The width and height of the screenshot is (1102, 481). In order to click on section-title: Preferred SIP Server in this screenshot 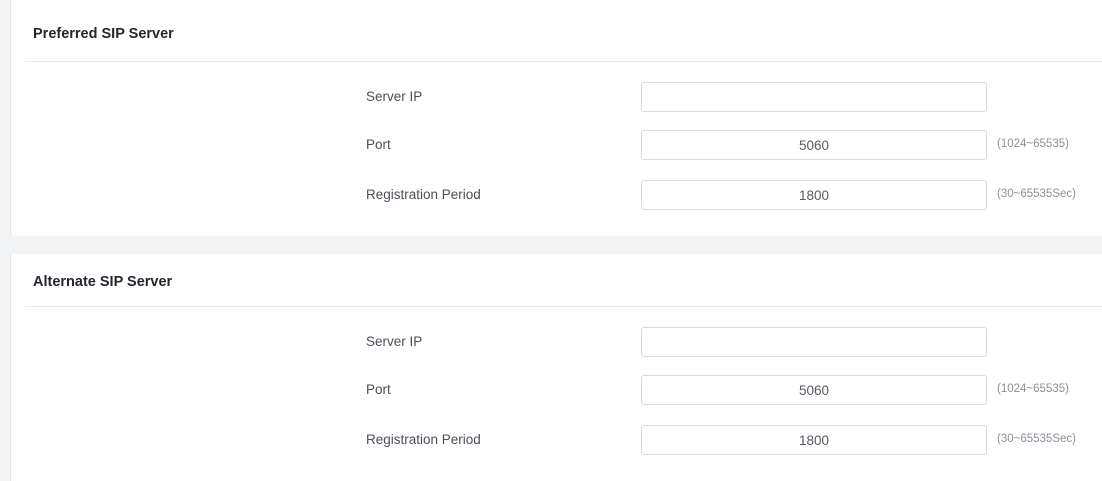, I will do `click(103, 34)`.